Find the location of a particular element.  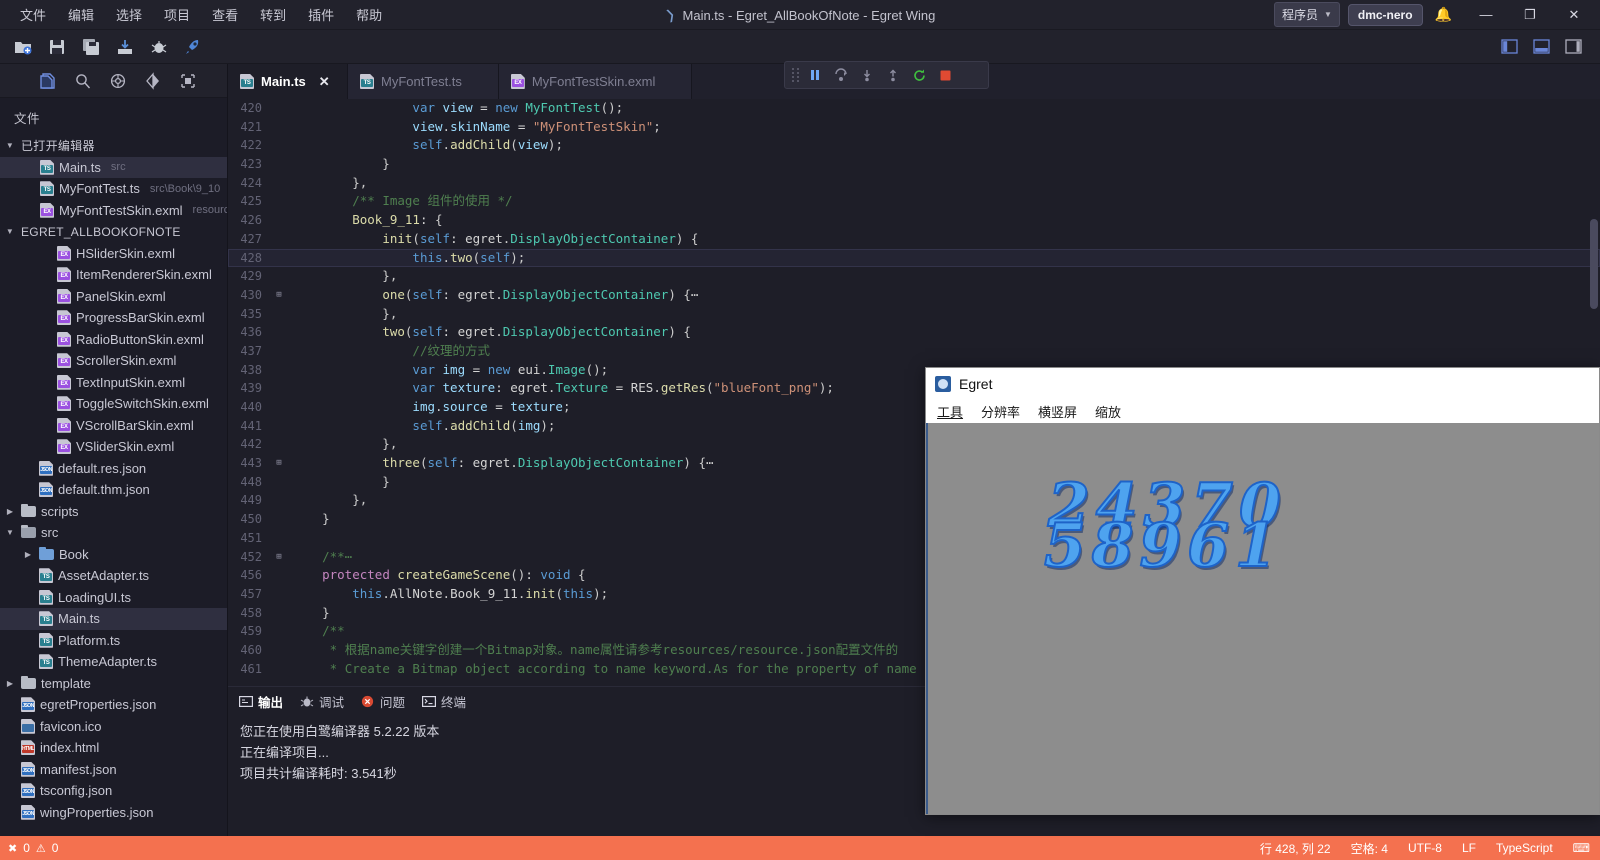

run-icon is located at coordinates (193, 47).